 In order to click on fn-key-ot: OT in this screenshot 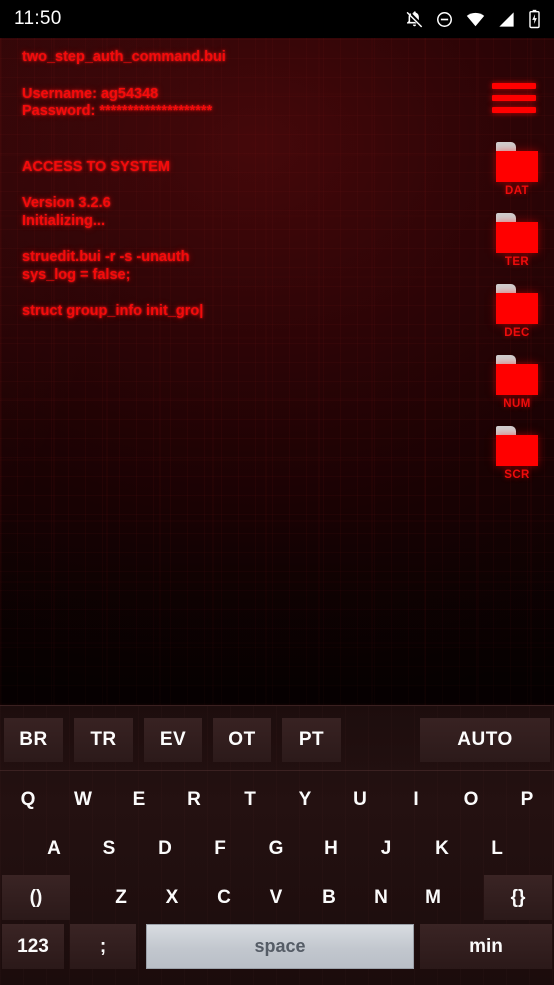, I will do `click(242, 740)`.